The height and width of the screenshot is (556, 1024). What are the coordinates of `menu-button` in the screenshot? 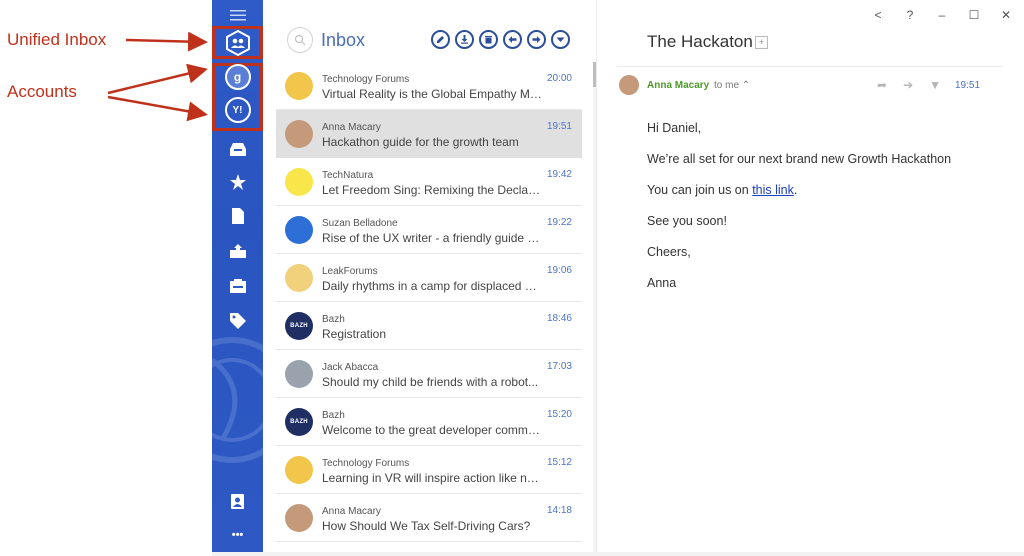 It's located at (237, 15).